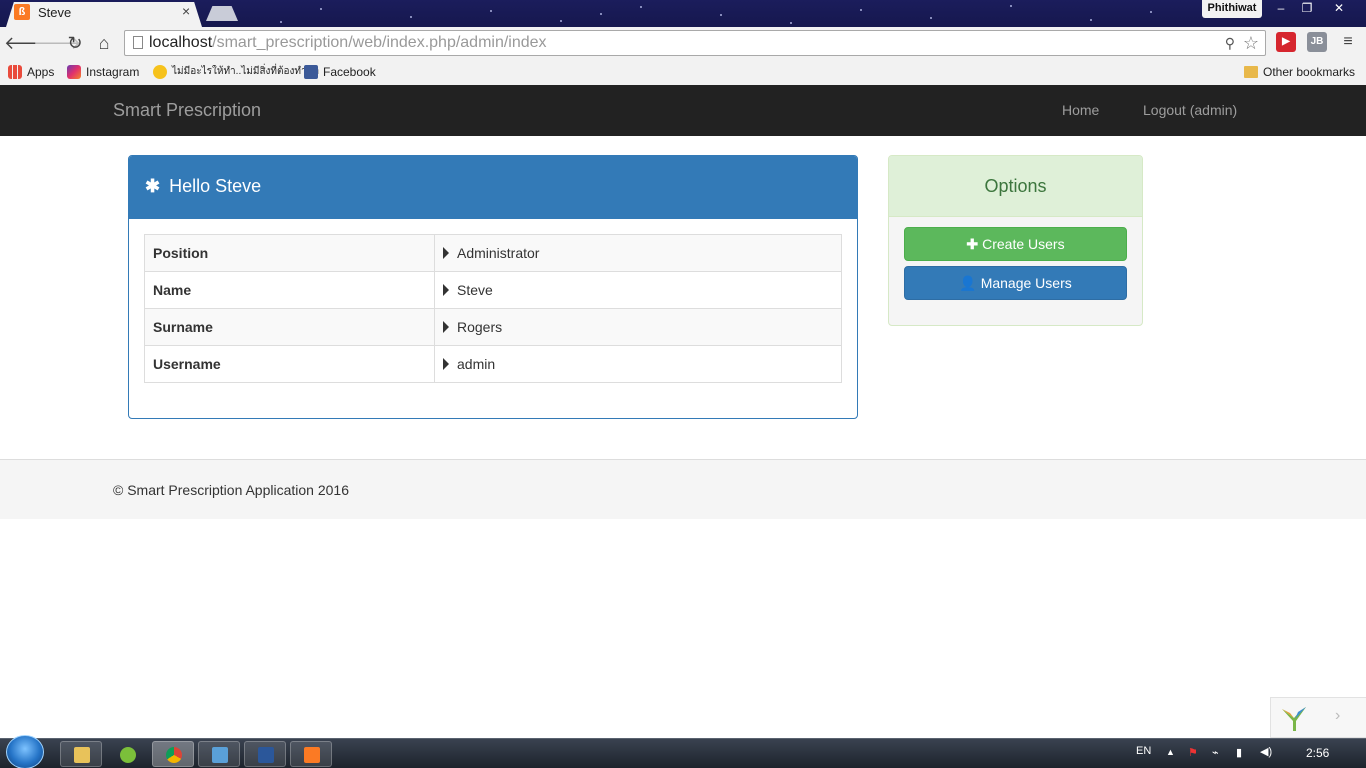 The image size is (1366, 768). I want to click on manage-users-button: 👤 Manage Users, so click(1015, 283).